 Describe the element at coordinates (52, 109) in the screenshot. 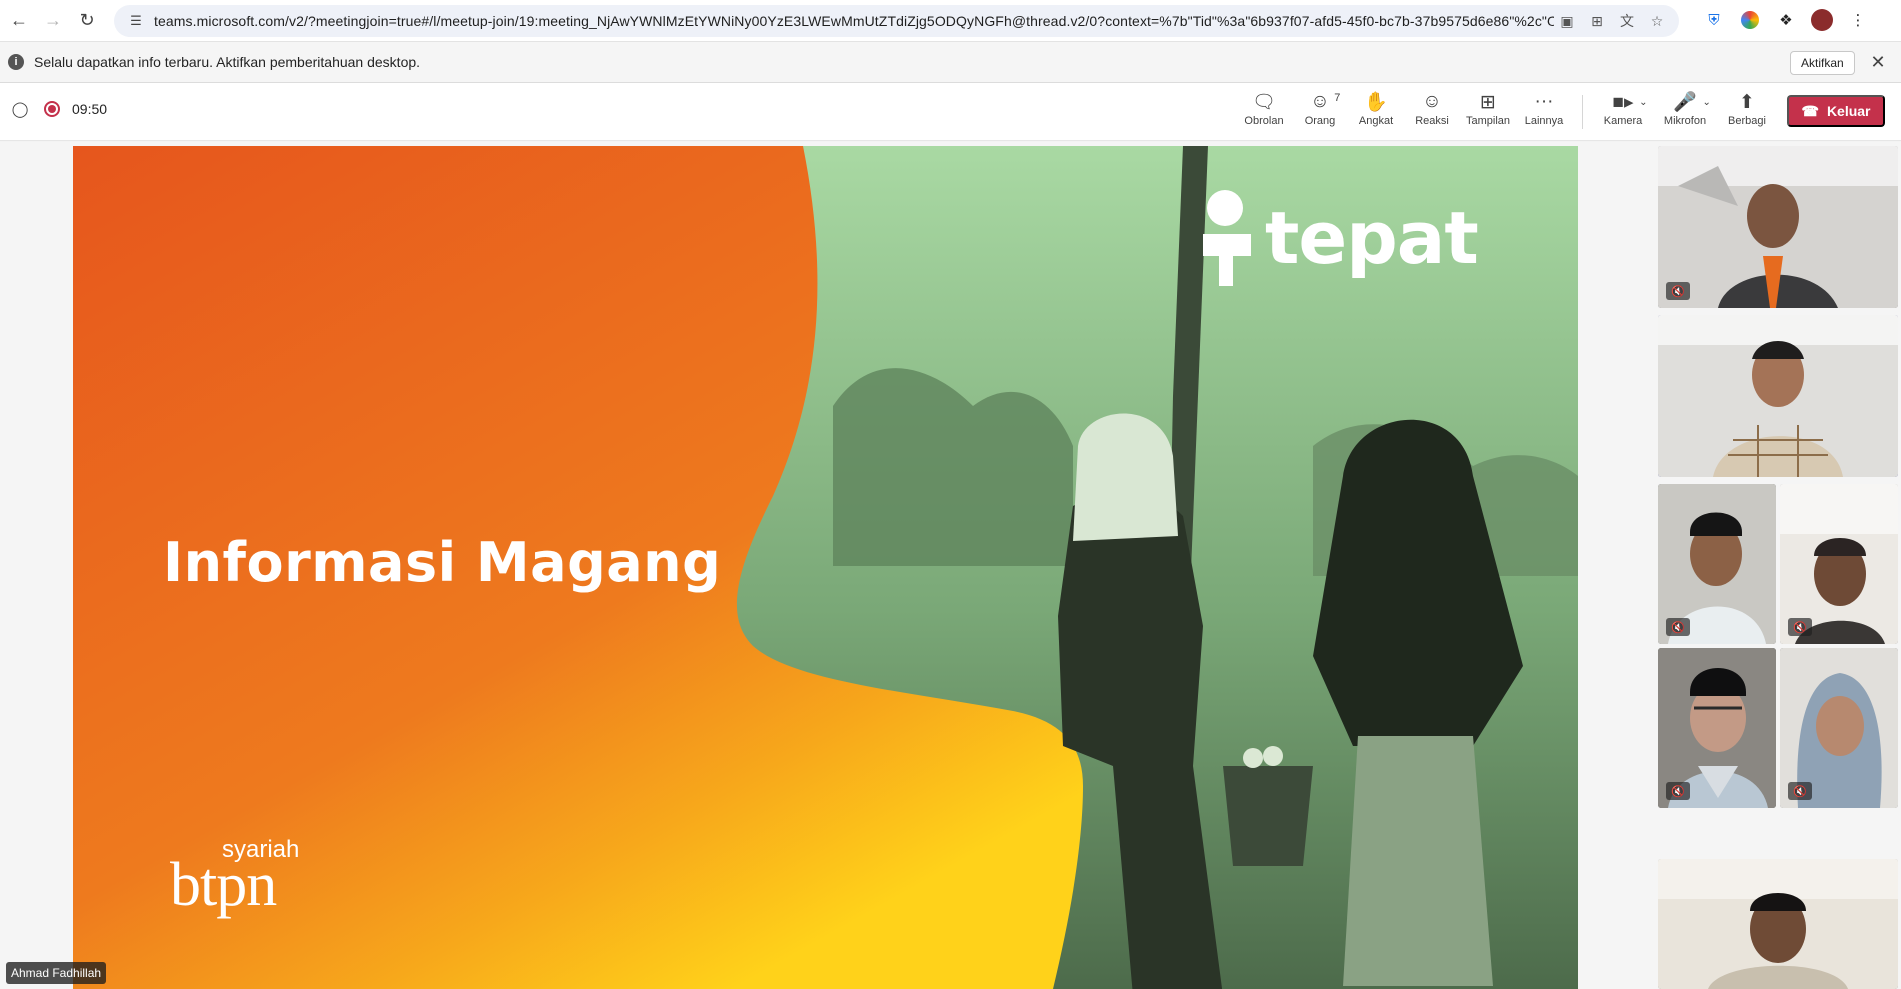

I see `recording-icon` at that location.